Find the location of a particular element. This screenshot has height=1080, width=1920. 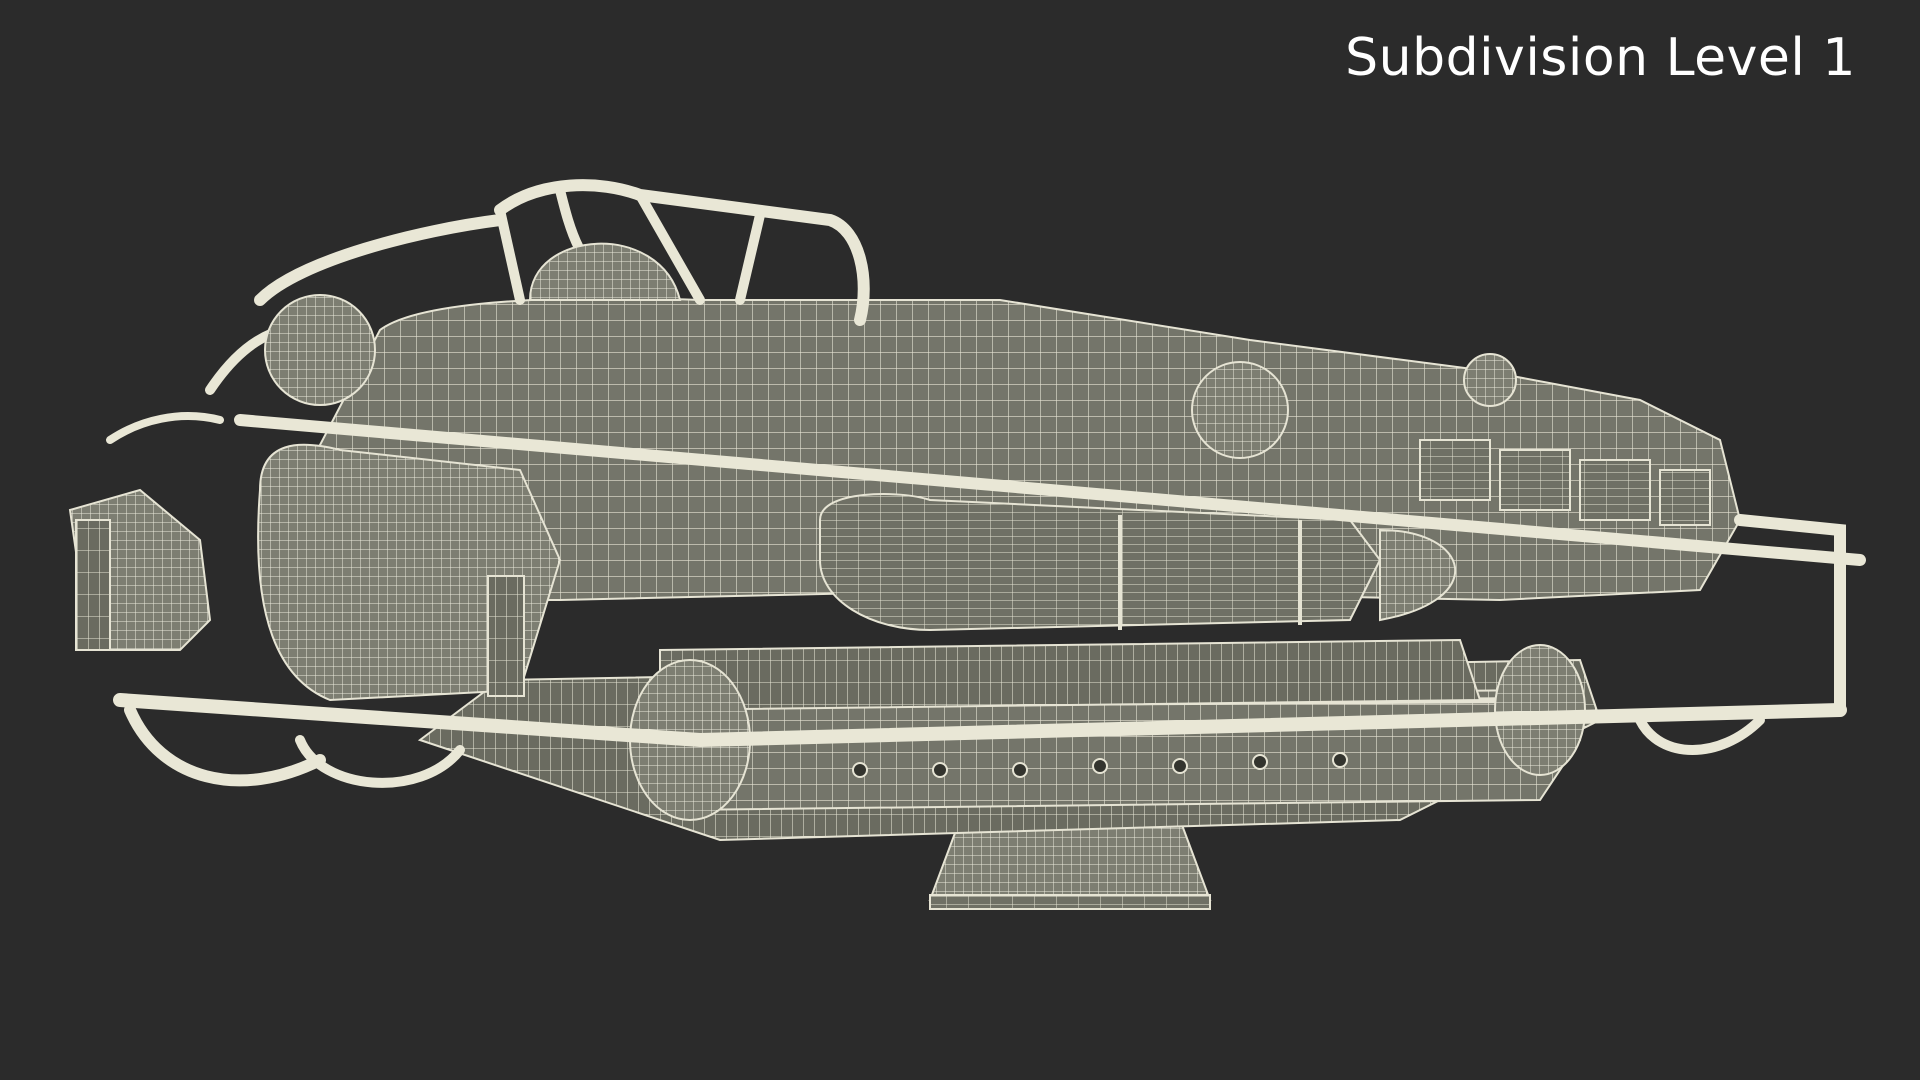

subdivision-level-label: Subdivision Level 1 is located at coordinates (1600, 58).